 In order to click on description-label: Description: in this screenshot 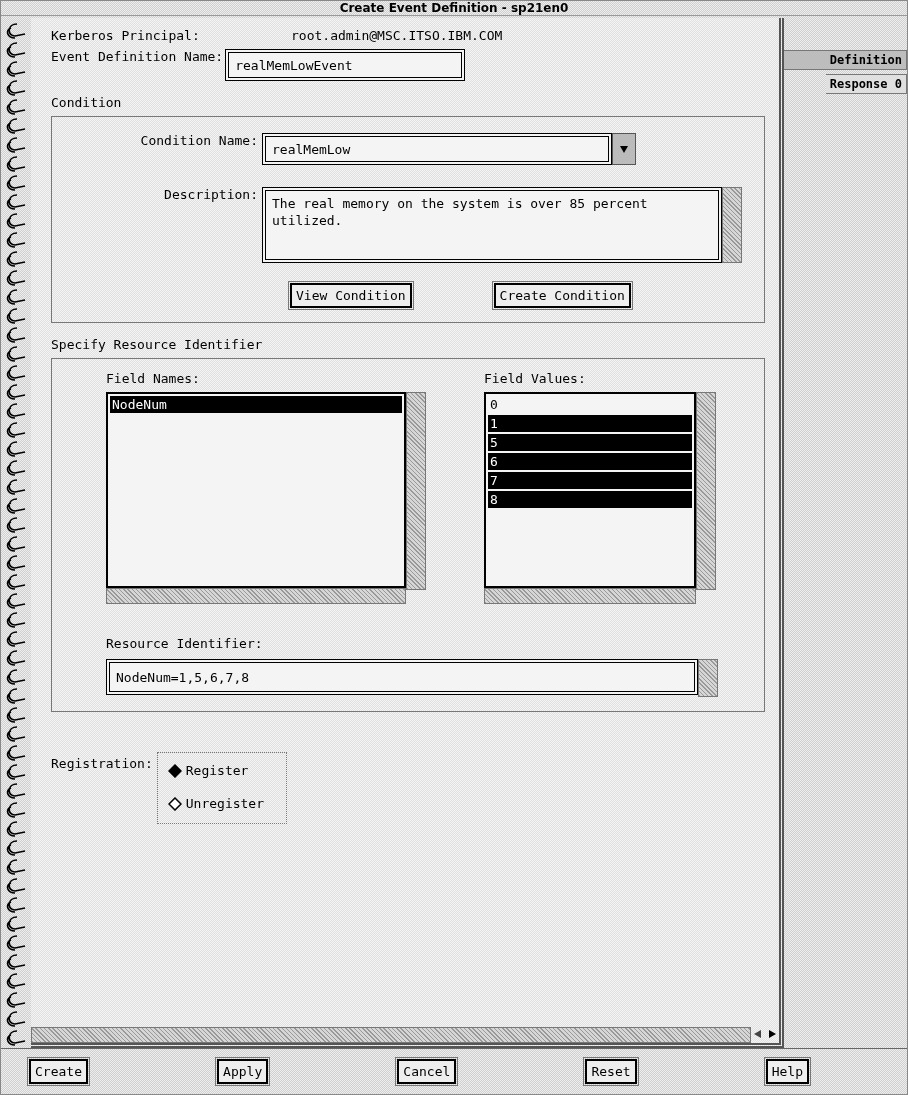, I will do `click(211, 194)`.